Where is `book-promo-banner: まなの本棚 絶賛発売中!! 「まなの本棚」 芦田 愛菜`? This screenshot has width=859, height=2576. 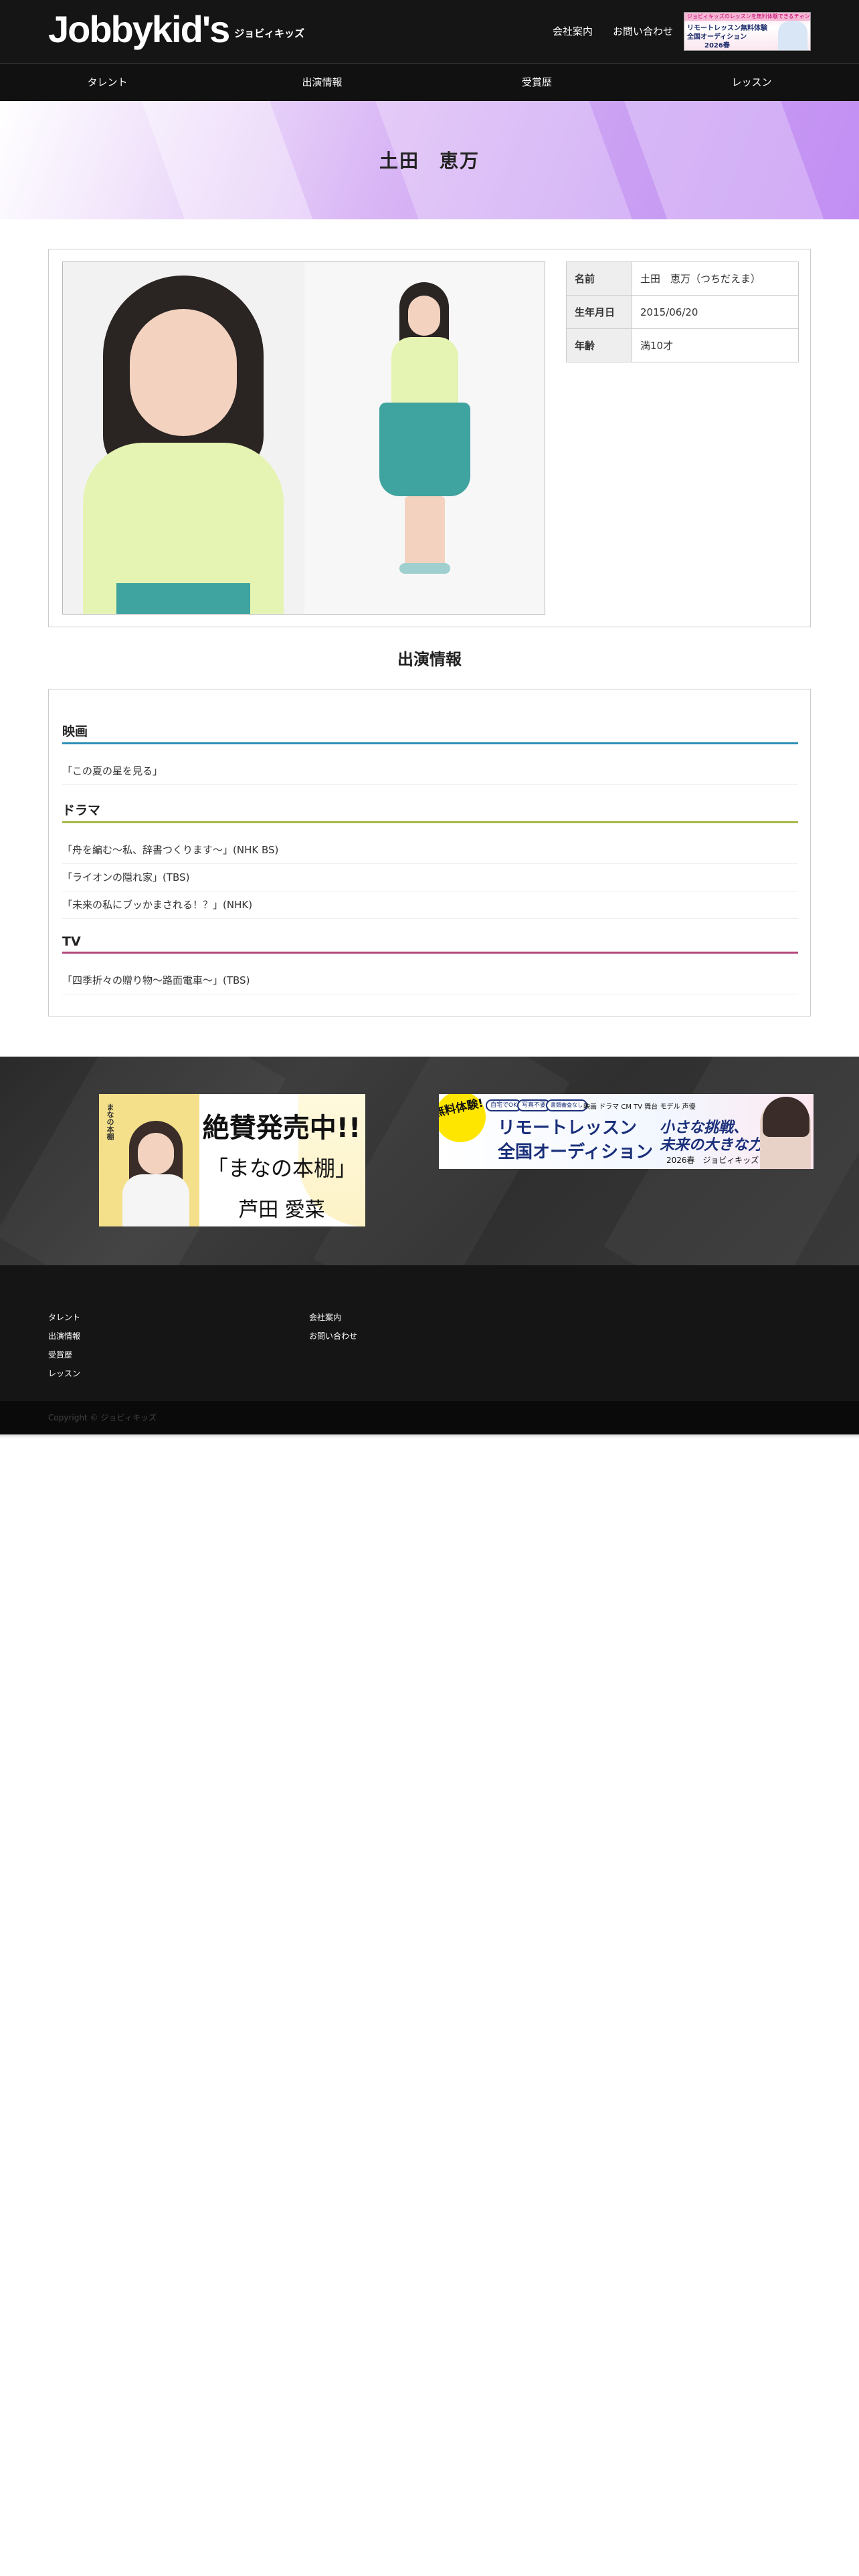 book-promo-banner: まなの本棚 絶賛発売中!! 「まなの本棚」 芦田 愛菜 is located at coordinates (232, 1160).